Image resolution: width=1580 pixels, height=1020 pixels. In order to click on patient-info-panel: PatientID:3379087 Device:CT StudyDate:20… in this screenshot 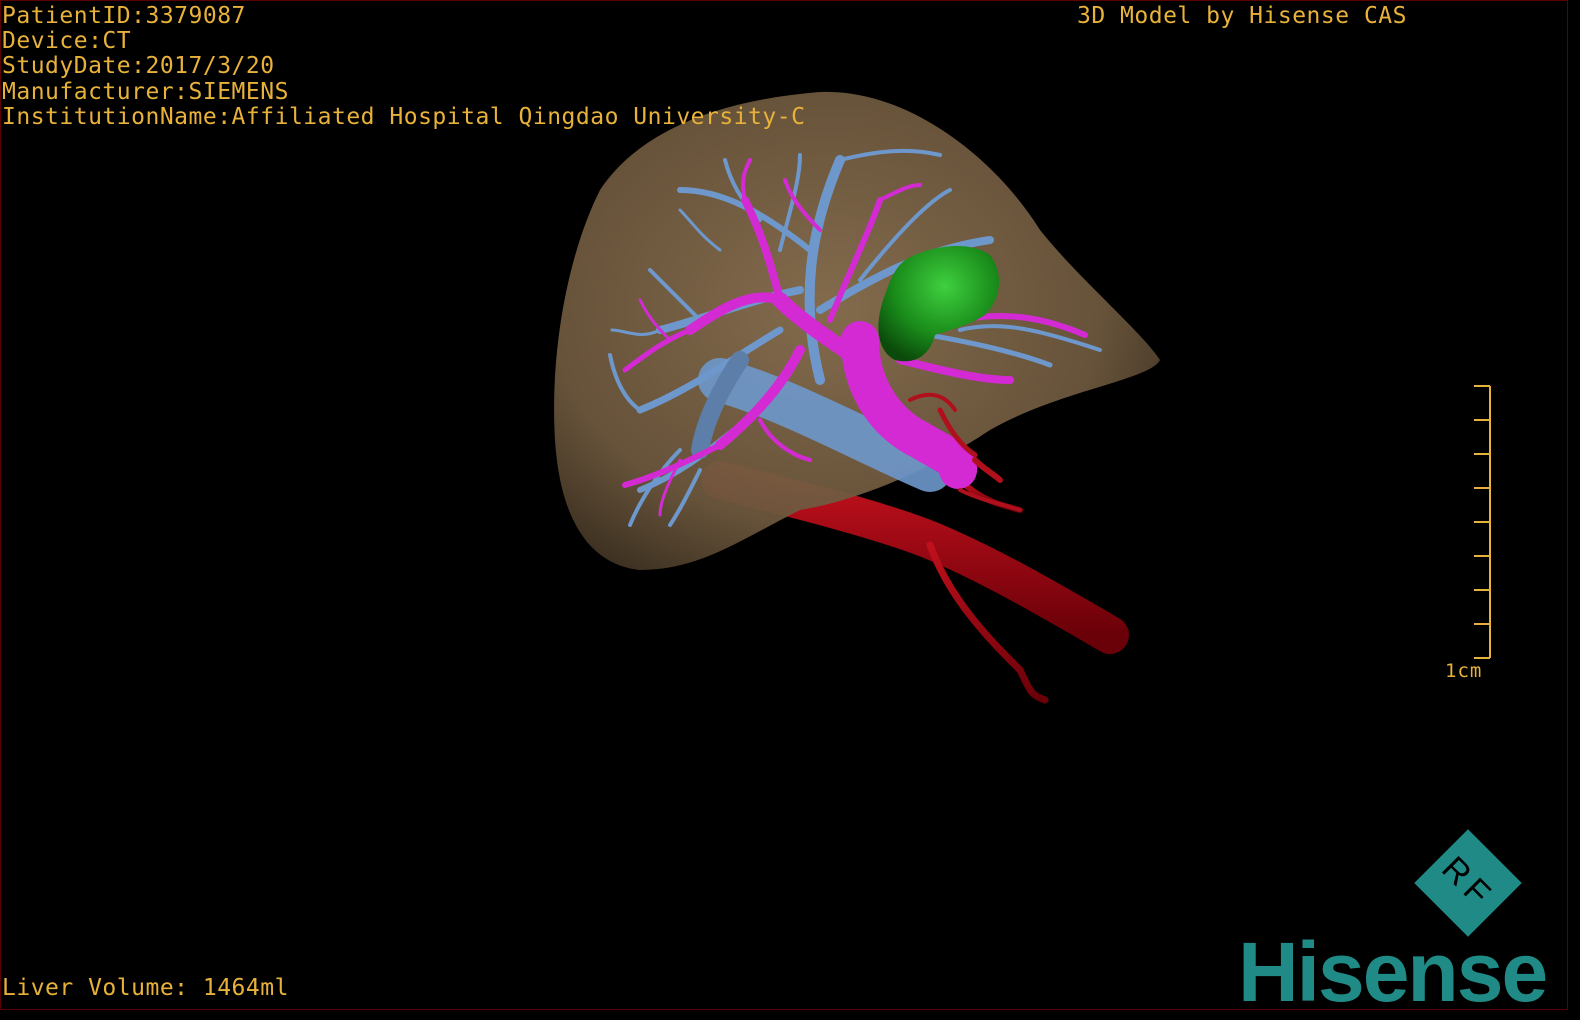, I will do `click(404, 66)`.